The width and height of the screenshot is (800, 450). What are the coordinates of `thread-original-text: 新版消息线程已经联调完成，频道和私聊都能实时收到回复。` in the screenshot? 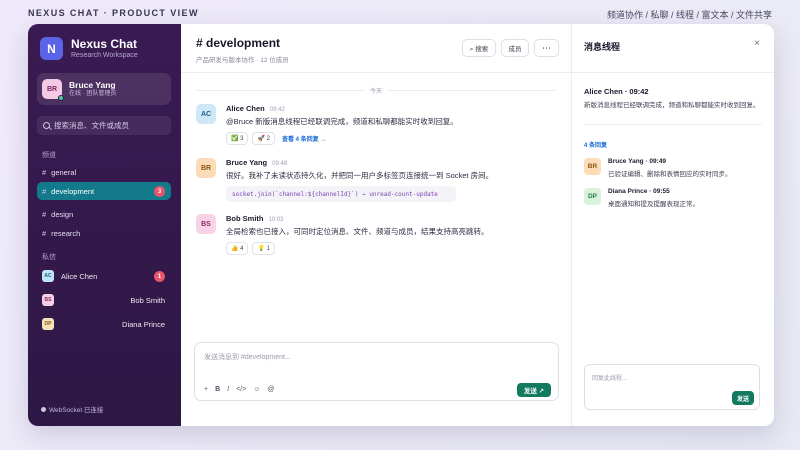 It's located at (672, 105).